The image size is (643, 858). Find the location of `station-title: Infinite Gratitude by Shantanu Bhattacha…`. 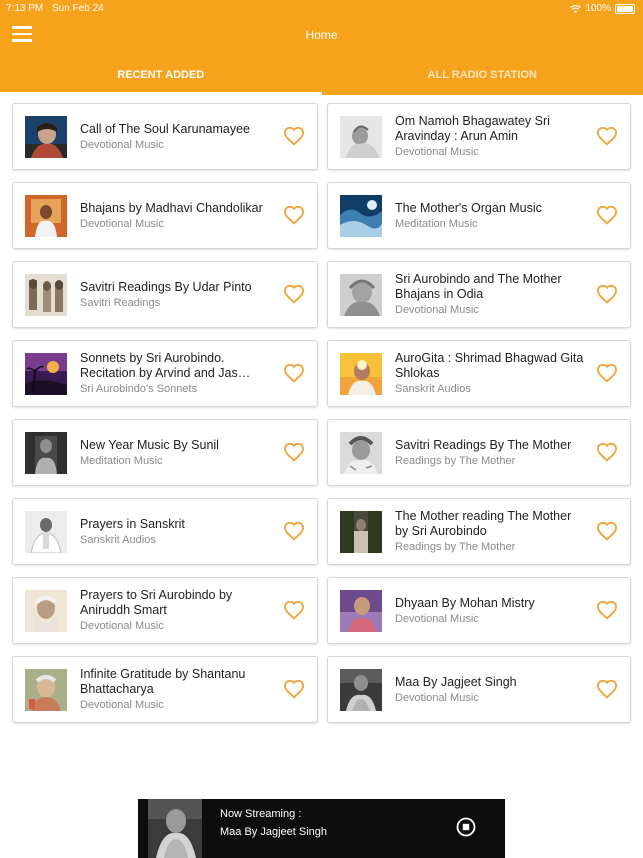

station-title: Infinite Gratitude by Shantanu Bhattacha… is located at coordinates (163, 681).